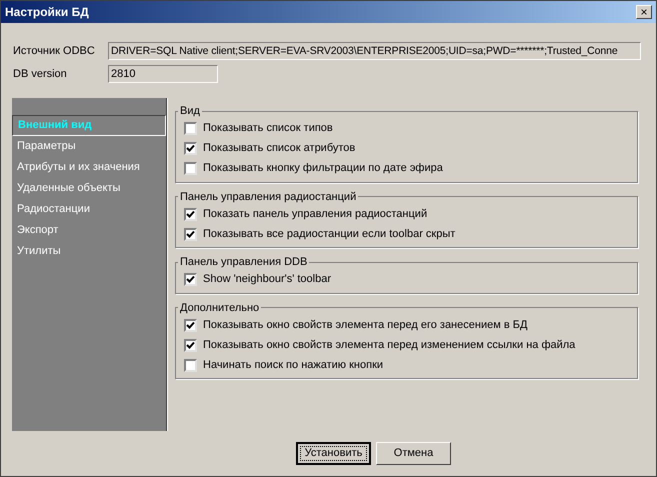 The width and height of the screenshot is (657, 477). Describe the element at coordinates (243, 262) in the screenshot. I see `group-title: Панель управления DDB` at that location.